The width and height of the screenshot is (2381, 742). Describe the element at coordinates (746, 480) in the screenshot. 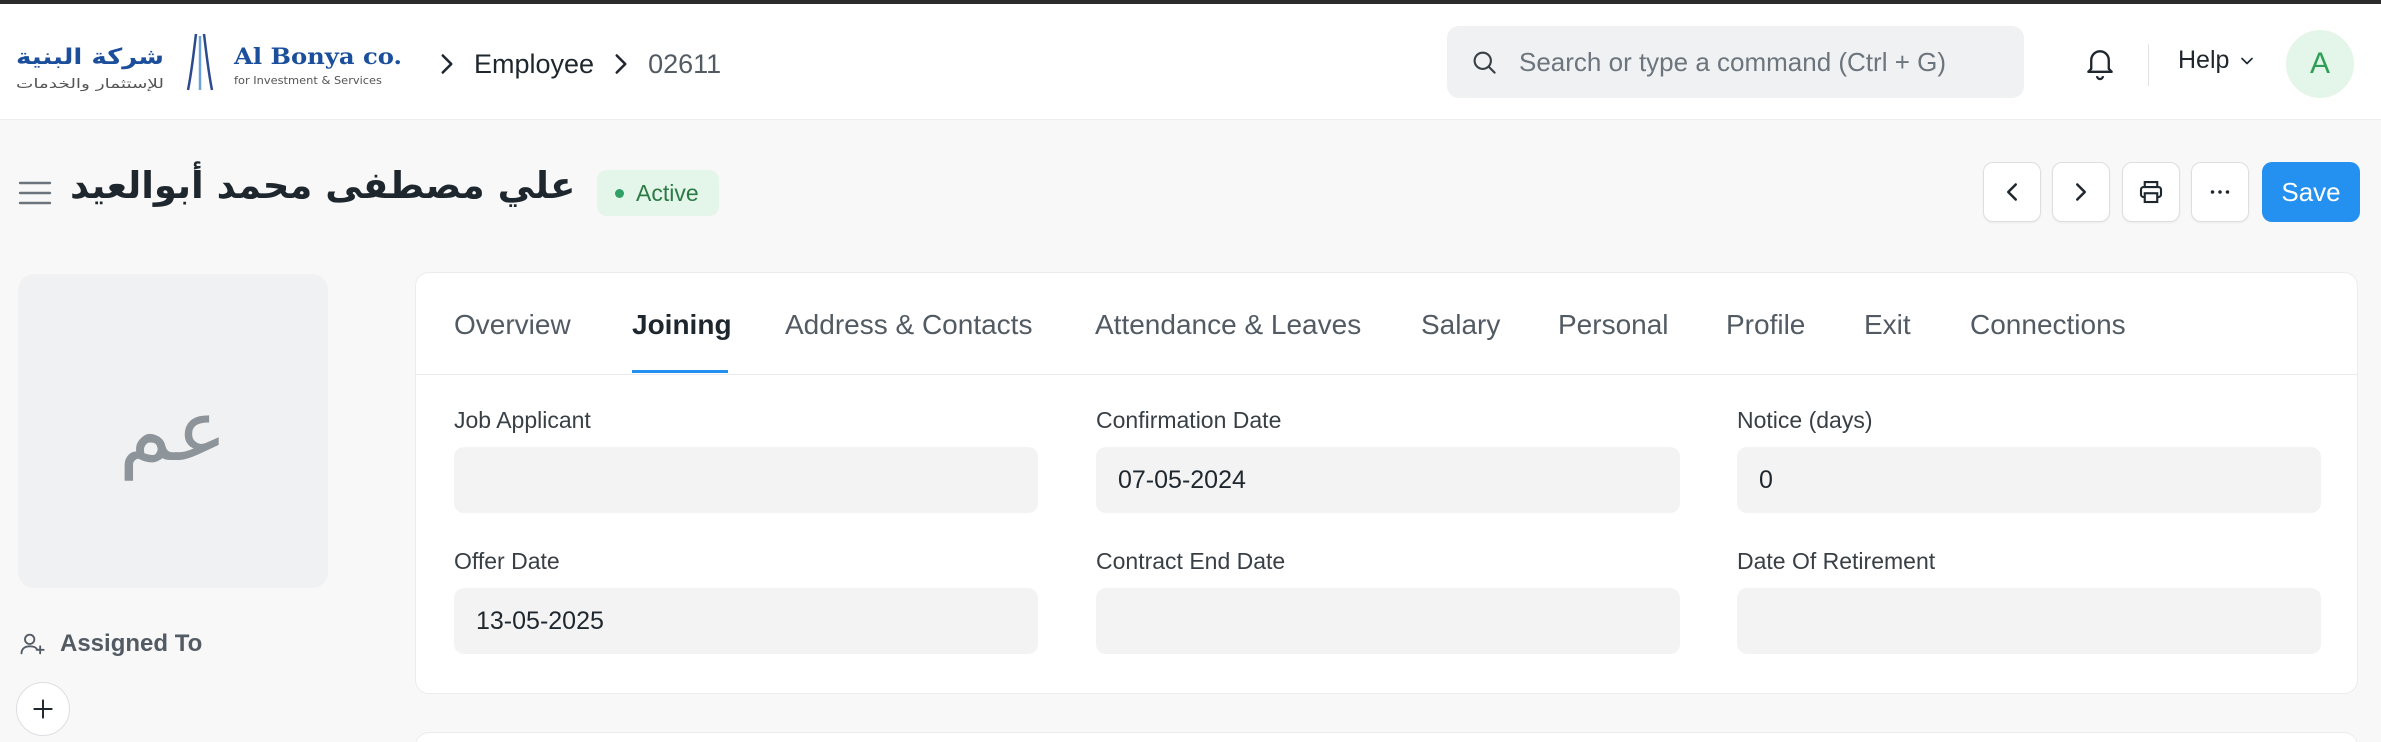

I see `job-applicant-field` at that location.